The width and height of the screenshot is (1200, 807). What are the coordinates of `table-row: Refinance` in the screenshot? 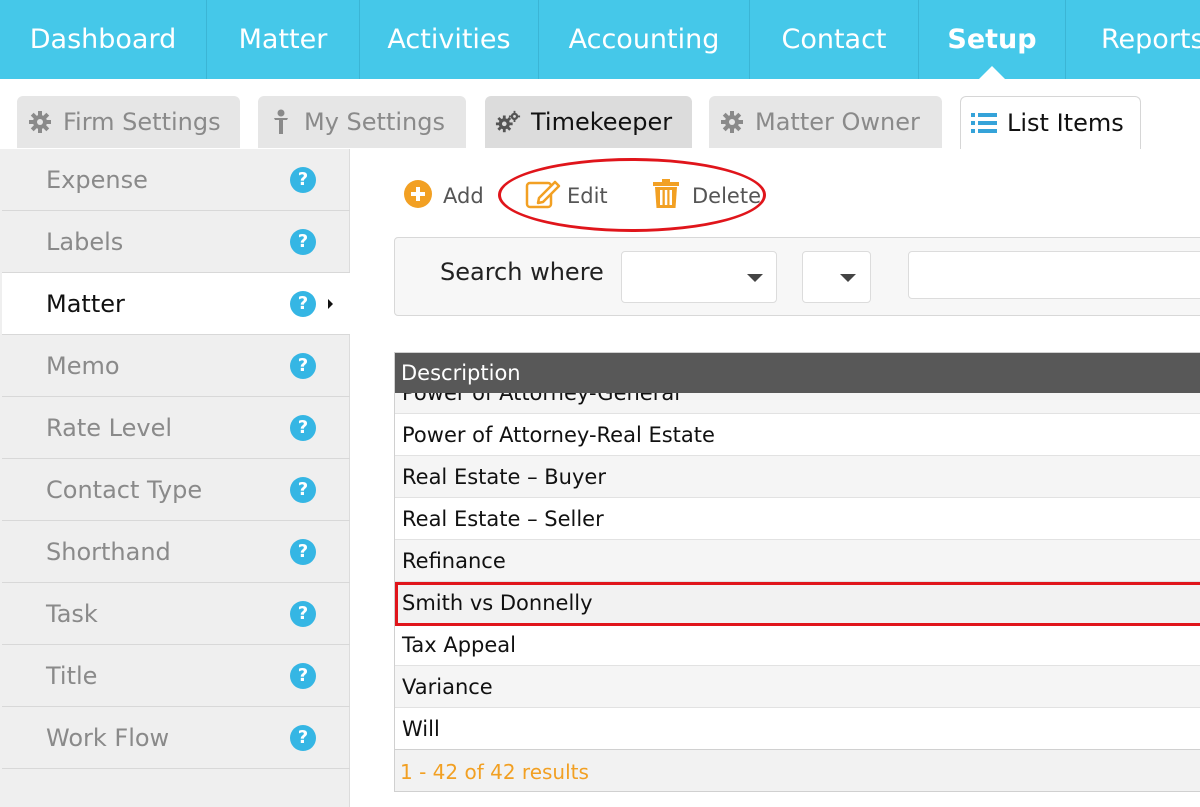 It's located at (797, 561).